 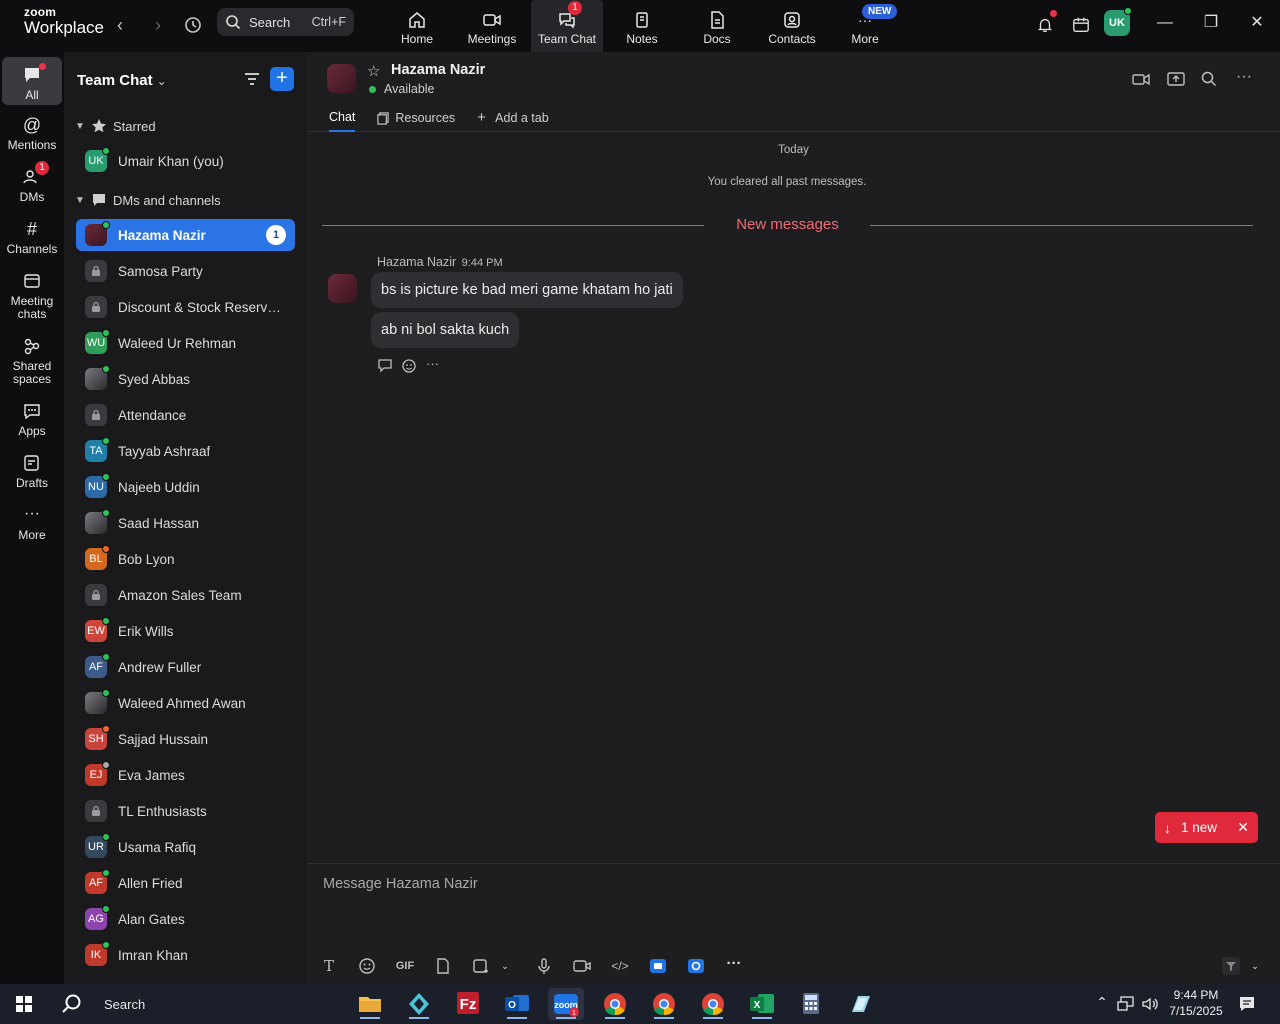 I want to click on dm-item: EW Erik Wills, so click(x=185, y=631).